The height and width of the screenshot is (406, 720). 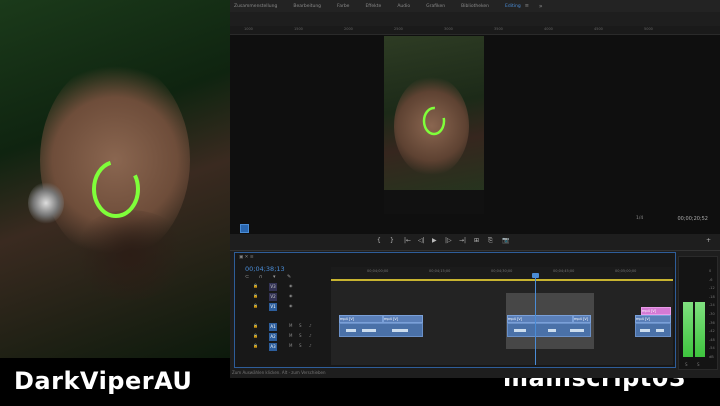 I want to click on mark-out-button: }, so click(x=392, y=240).